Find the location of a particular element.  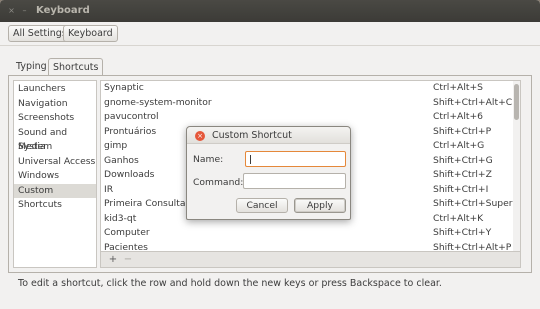

command-label: Command: is located at coordinates (218, 182).